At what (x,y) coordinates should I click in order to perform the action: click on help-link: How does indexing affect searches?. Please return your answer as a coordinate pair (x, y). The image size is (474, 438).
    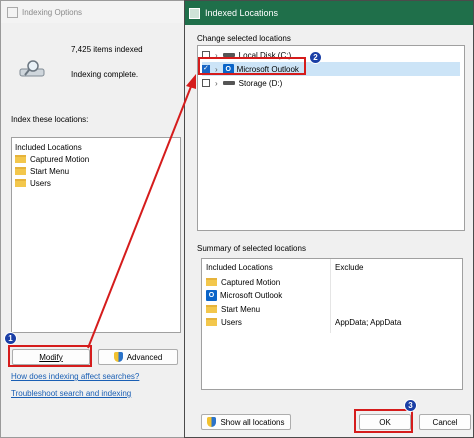
    Looking at the image, I should click on (75, 376).